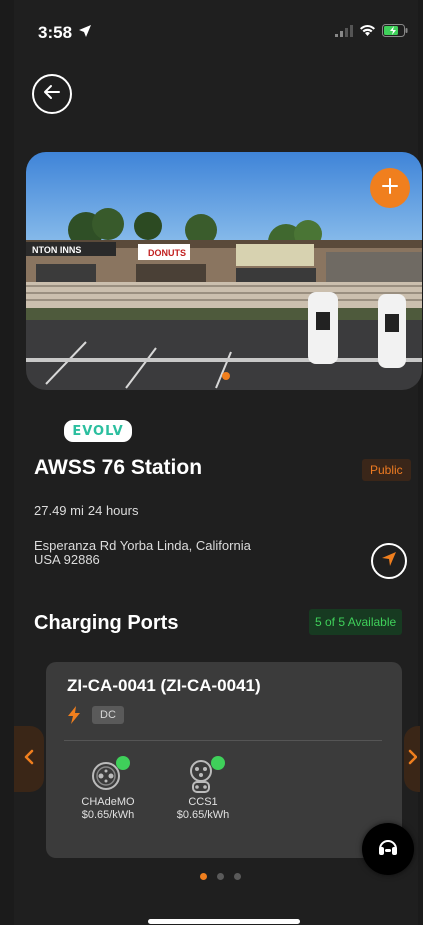 The width and height of the screenshot is (423, 925). I want to click on chevron-right-icon, so click(412, 759).